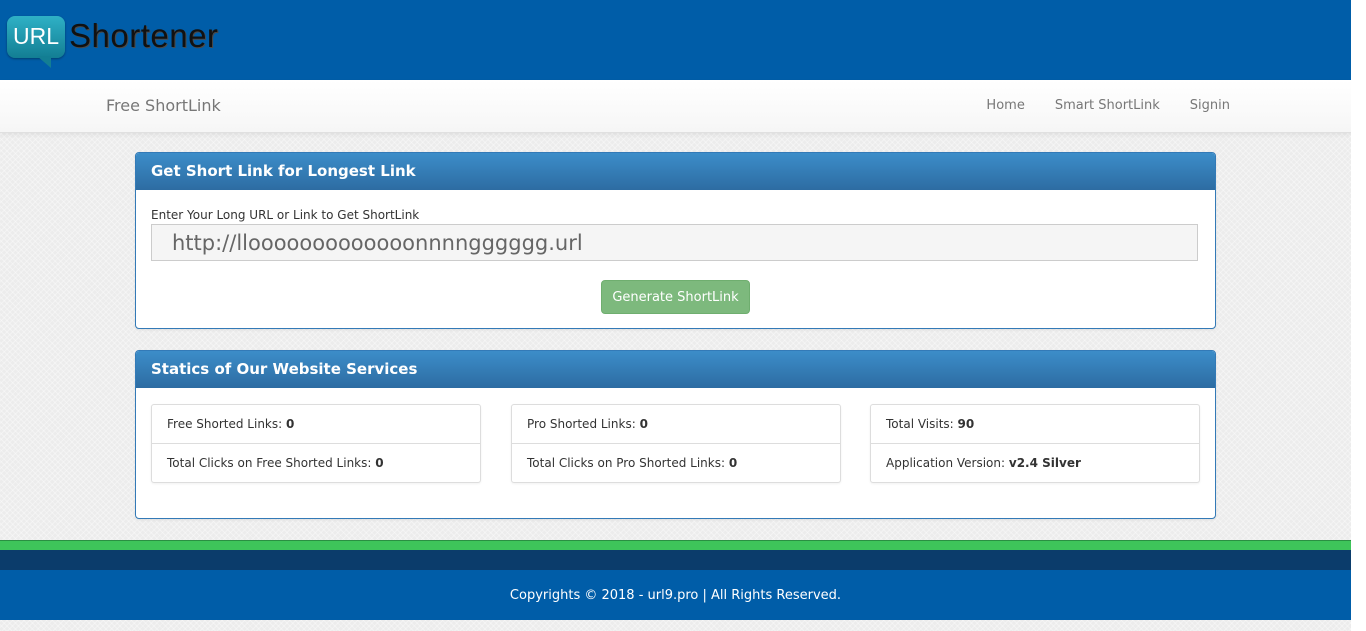 This screenshot has height=631, width=1366. I want to click on stat-label: Application Version:, so click(946, 463).